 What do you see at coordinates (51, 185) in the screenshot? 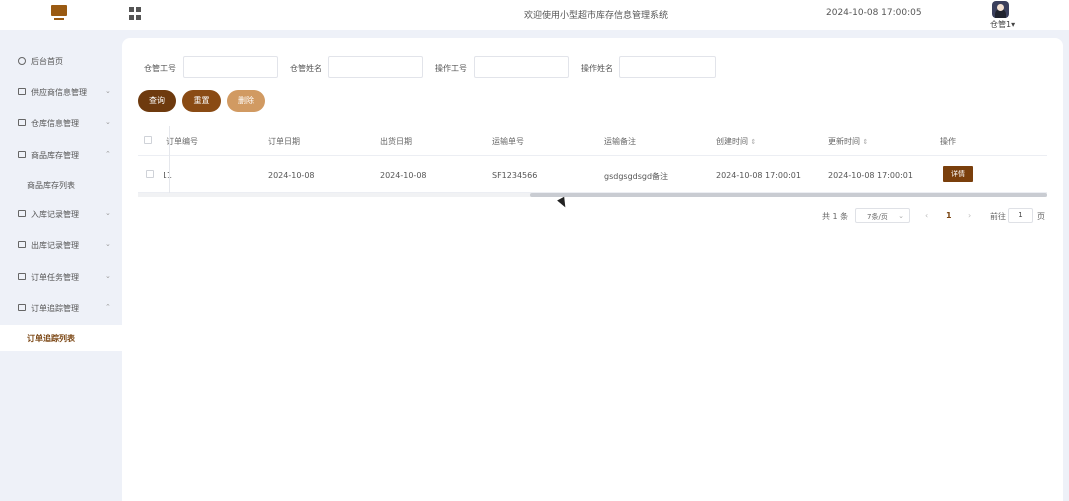
I see `sidebar-subitem-label: 商品库存列表` at bounding box center [51, 185].